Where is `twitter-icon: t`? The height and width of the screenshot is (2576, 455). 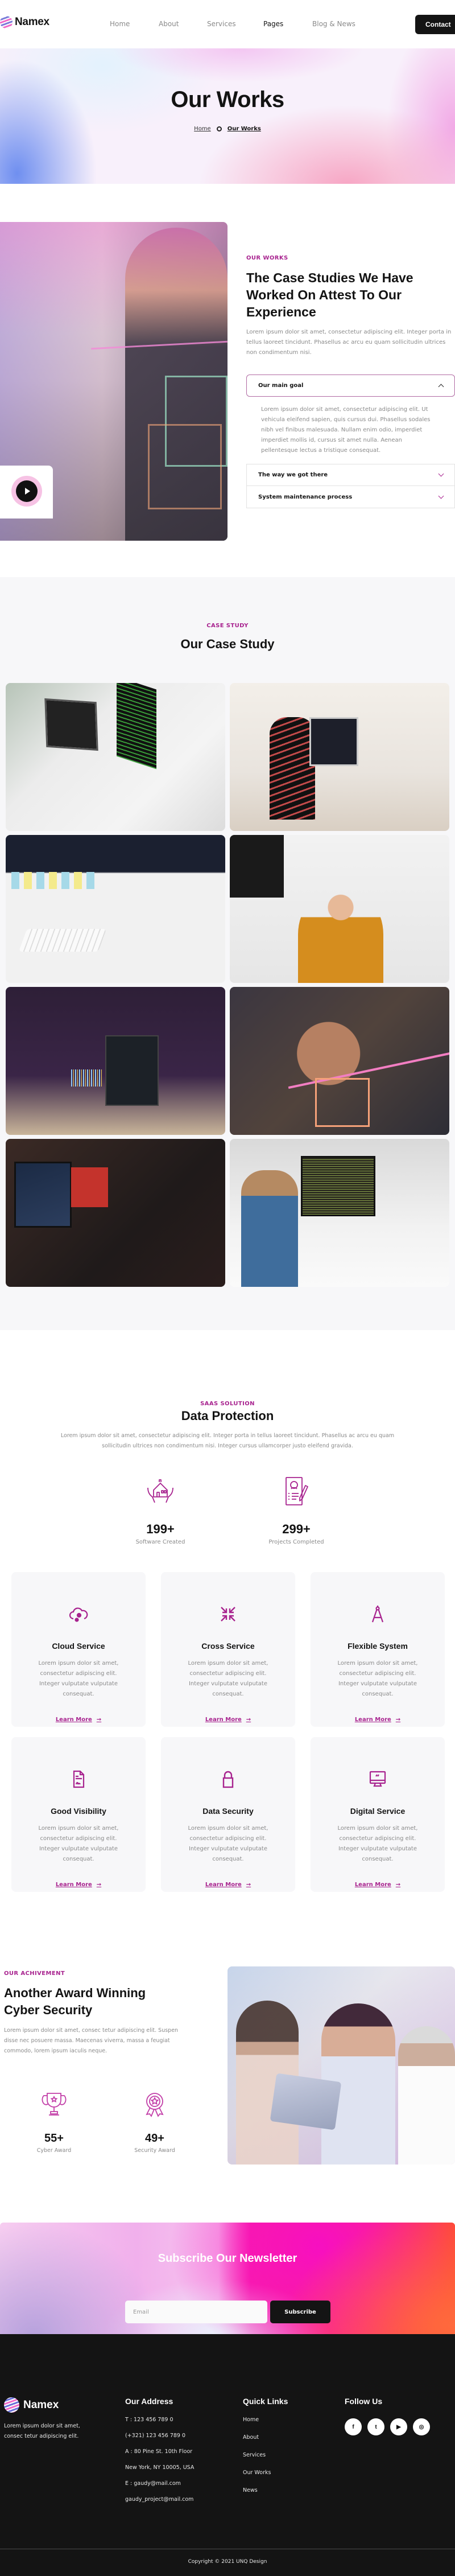
twitter-icon: t is located at coordinates (375, 2427).